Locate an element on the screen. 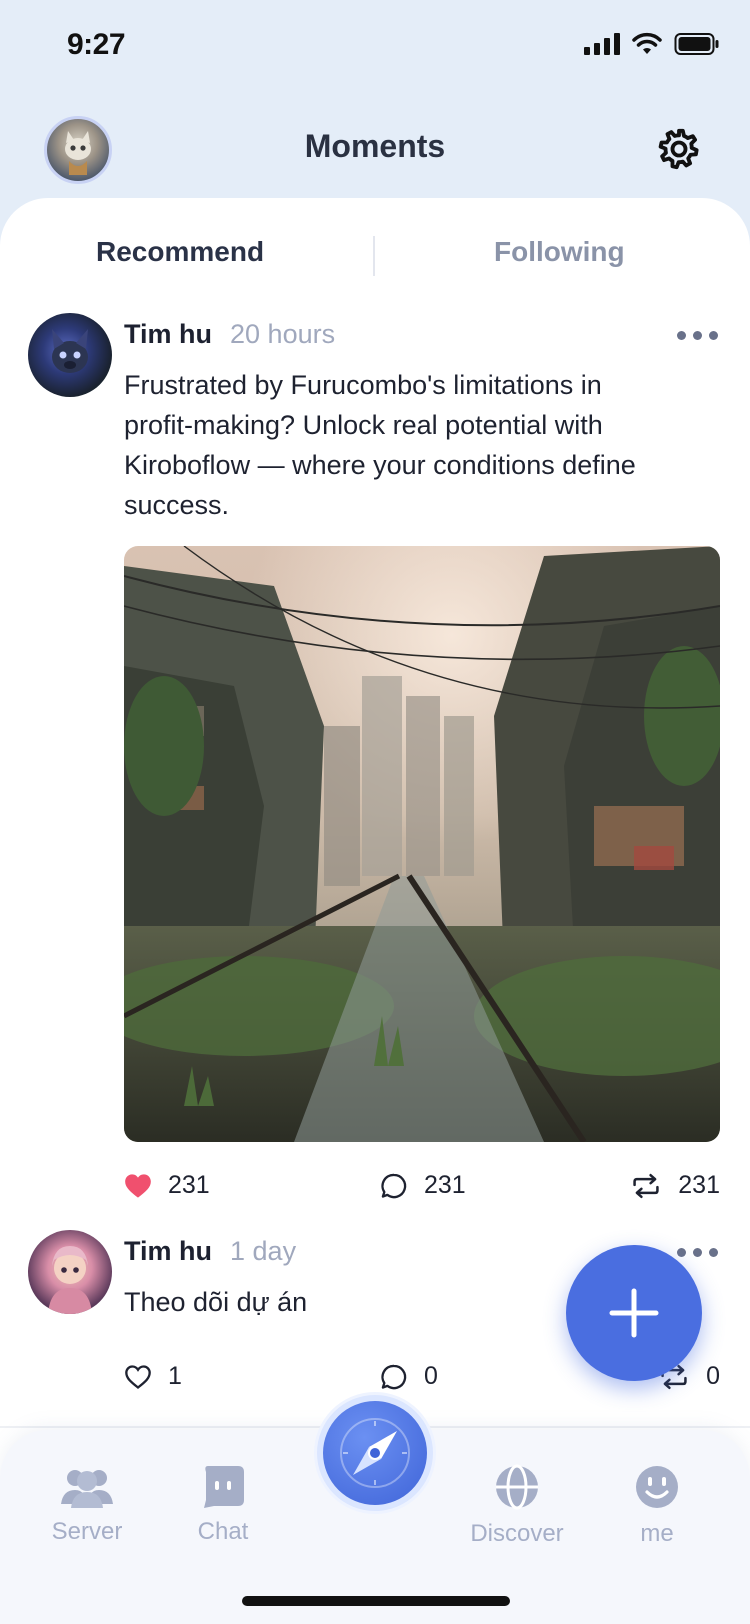 The image size is (750, 1624). header: Moments is located at coordinates (375, 150).